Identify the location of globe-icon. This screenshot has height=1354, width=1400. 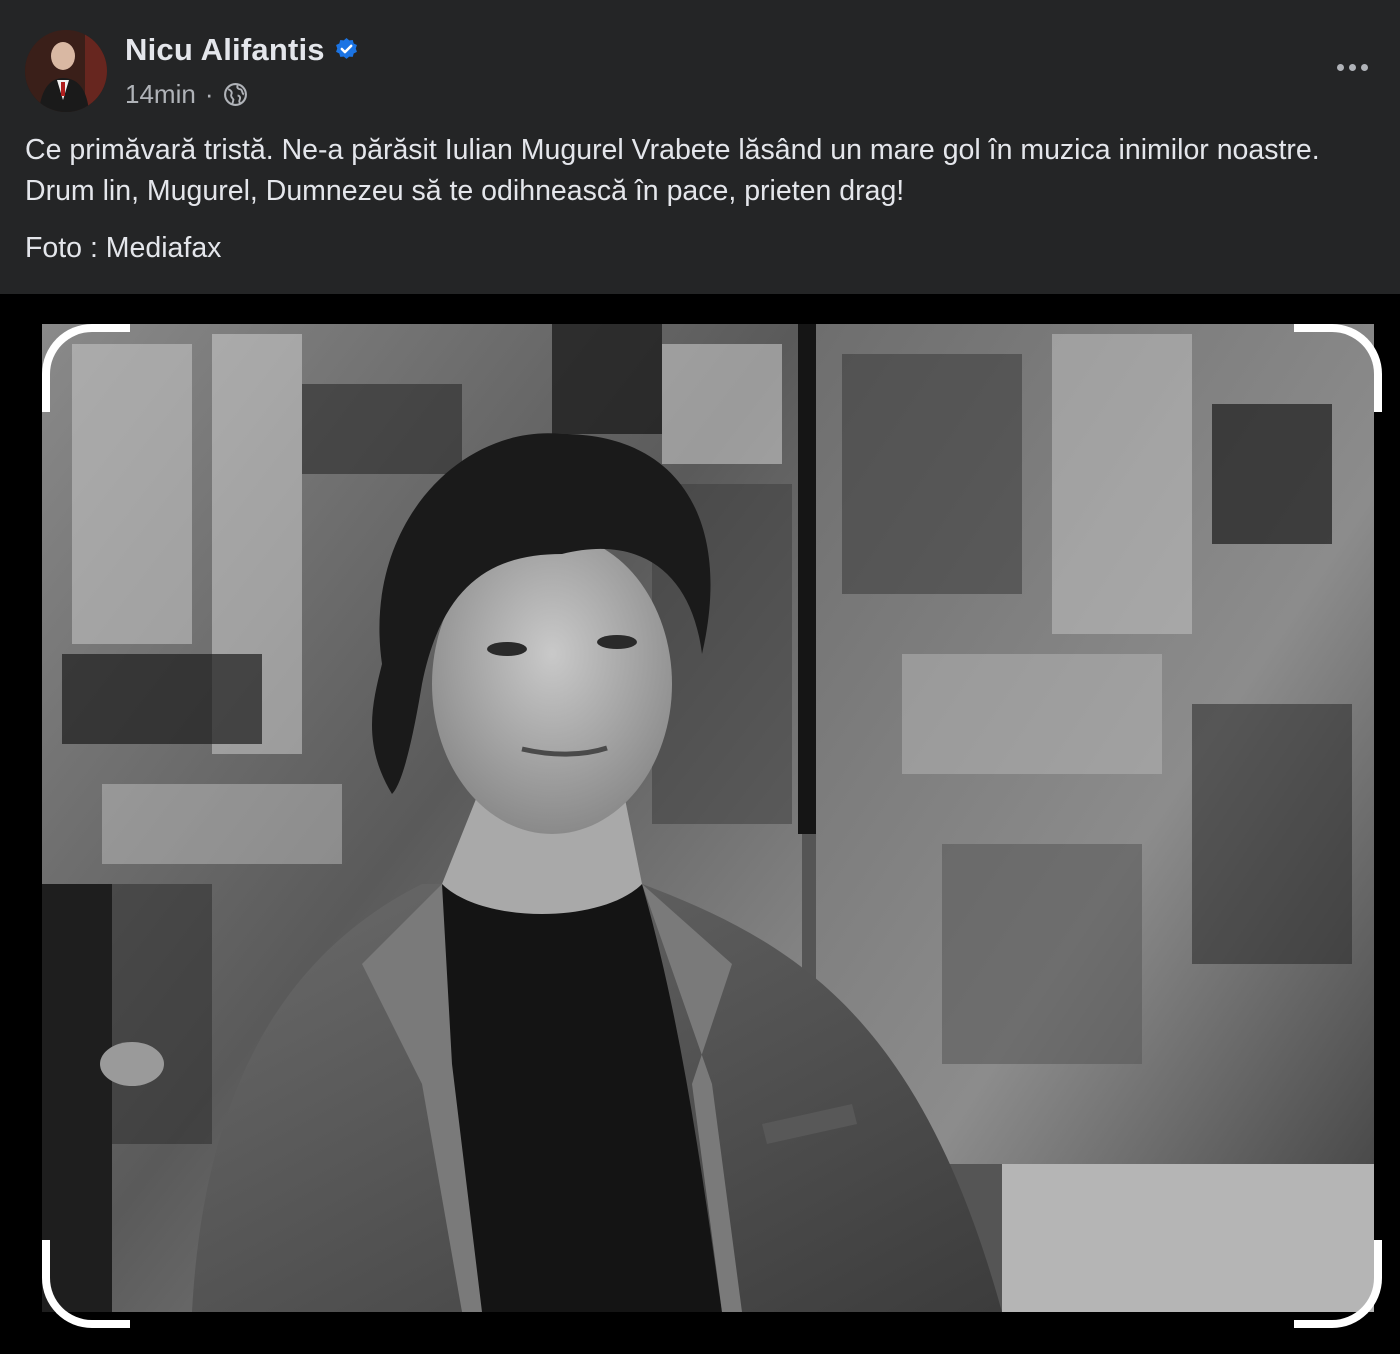
(235, 94).